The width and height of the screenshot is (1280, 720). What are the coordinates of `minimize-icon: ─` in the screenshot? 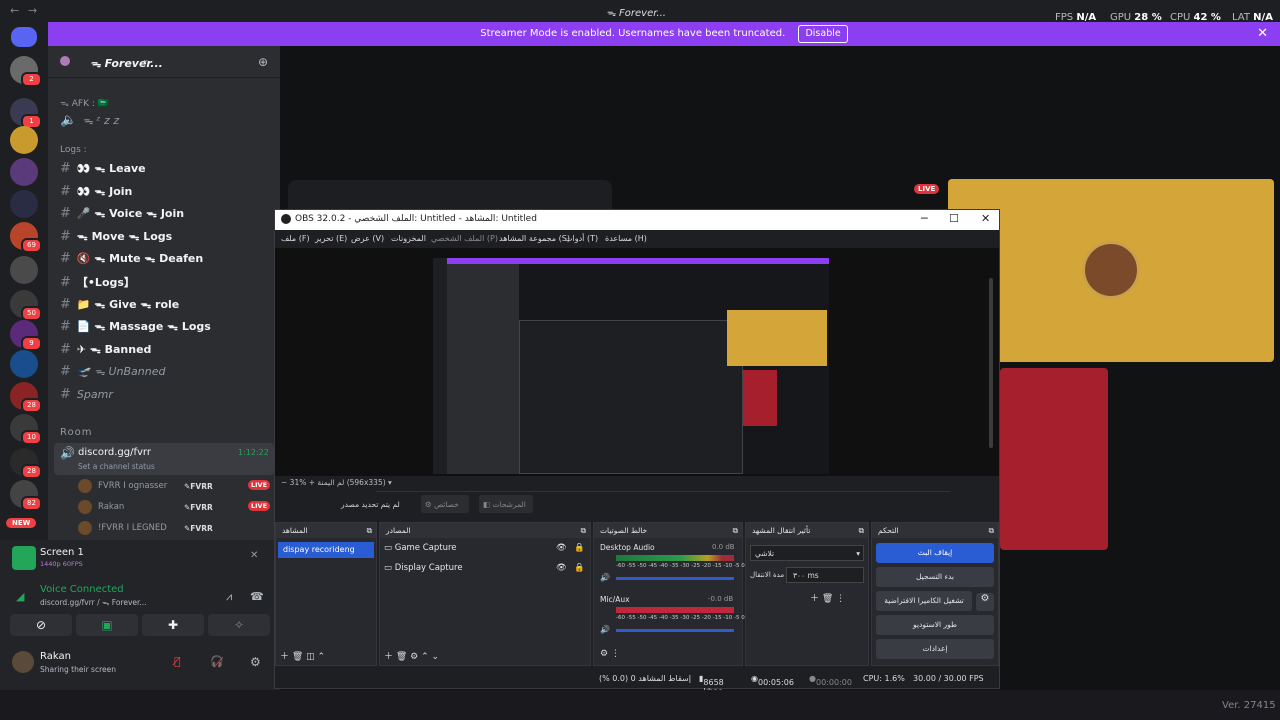 It's located at (924, 218).